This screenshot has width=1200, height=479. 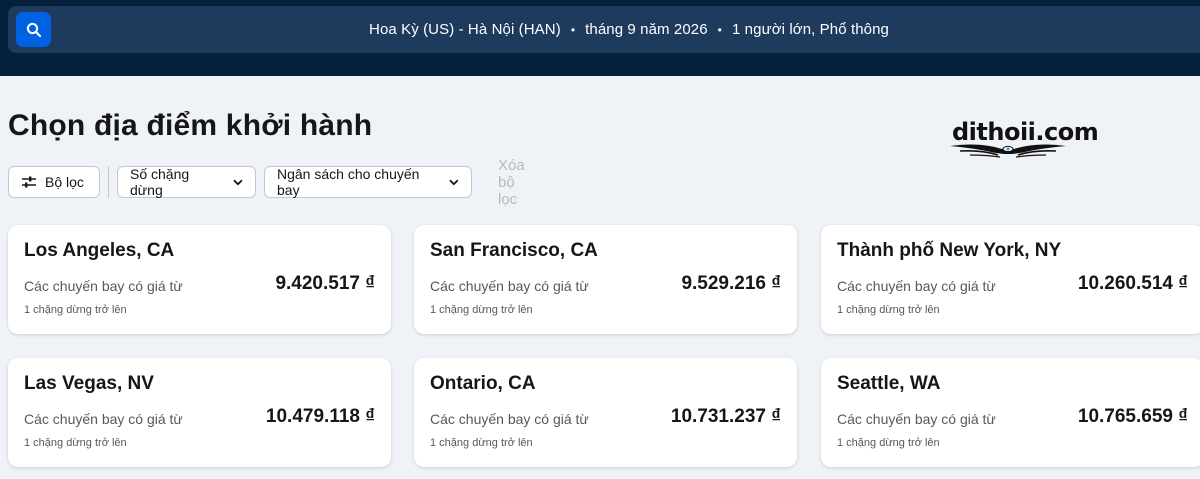 I want to click on card-city: Thành phố New York, NY, so click(x=949, y=250).